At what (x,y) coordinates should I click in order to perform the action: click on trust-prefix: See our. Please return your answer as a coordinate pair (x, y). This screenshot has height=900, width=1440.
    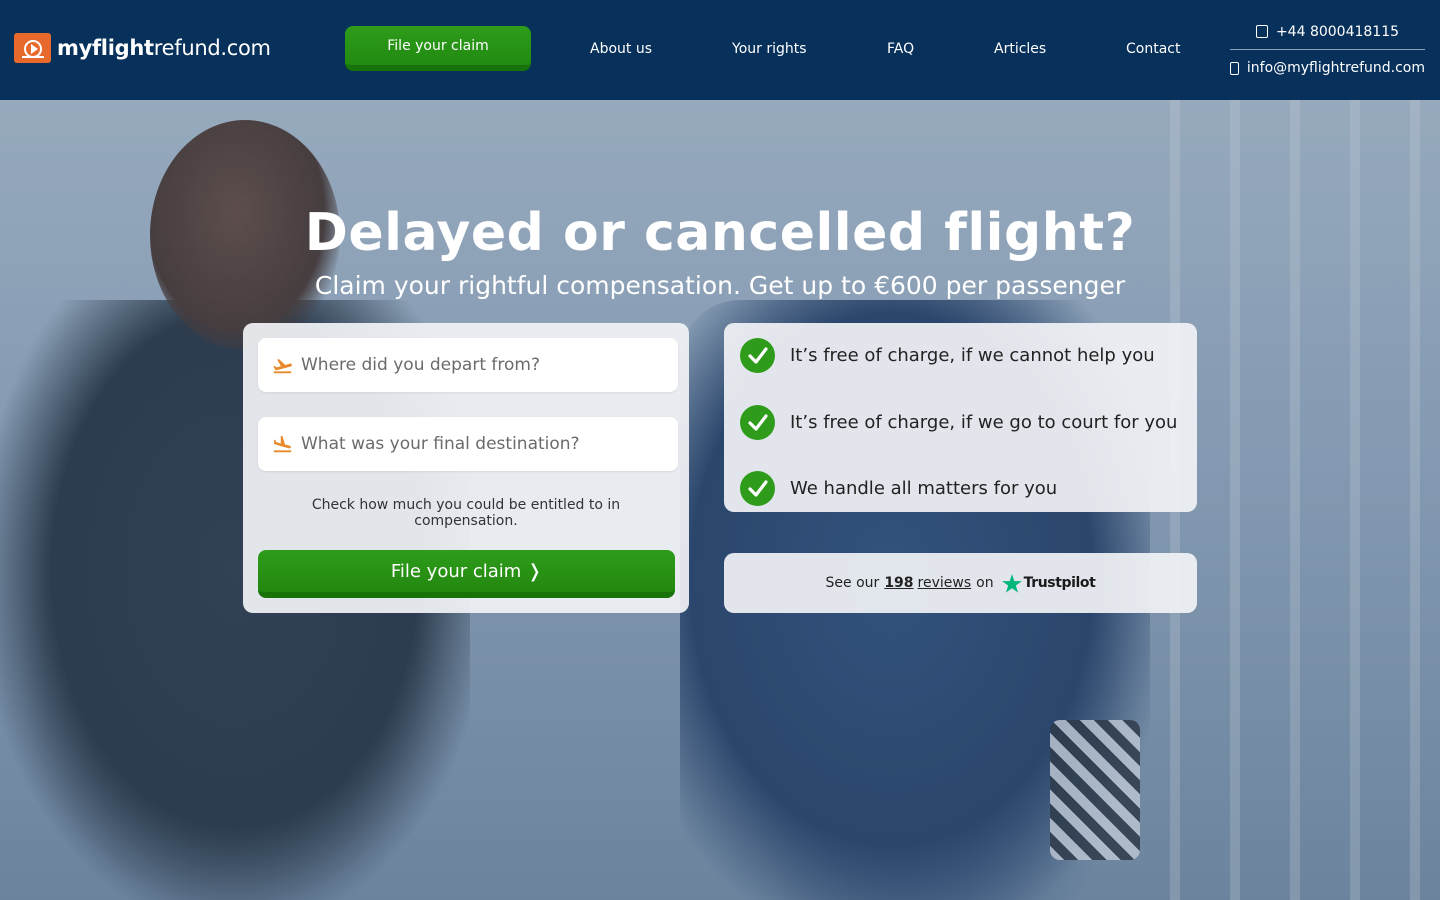
    Looking at the image, I should click on (852, 583).